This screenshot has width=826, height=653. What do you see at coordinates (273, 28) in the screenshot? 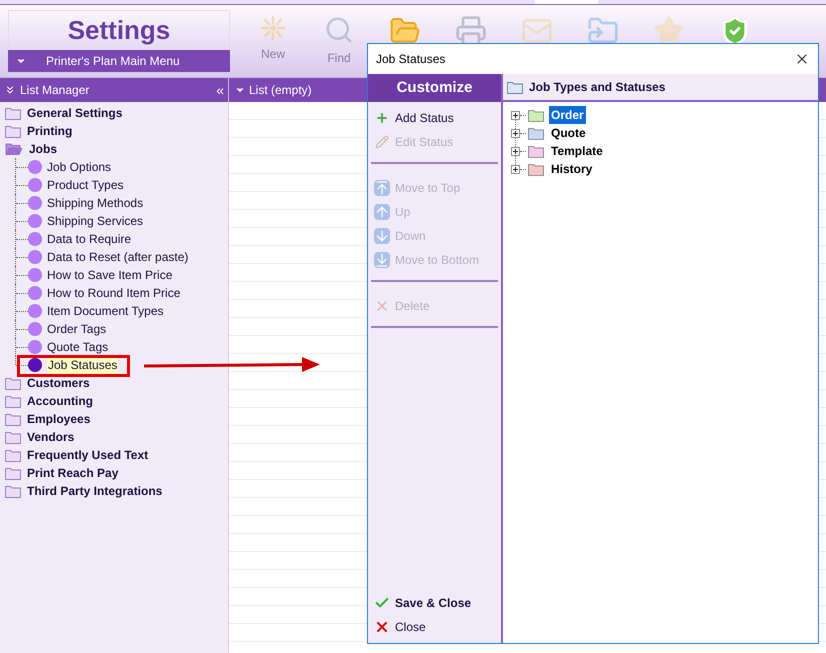
I see `sparkle-icon` at bounding box center [273, 28].